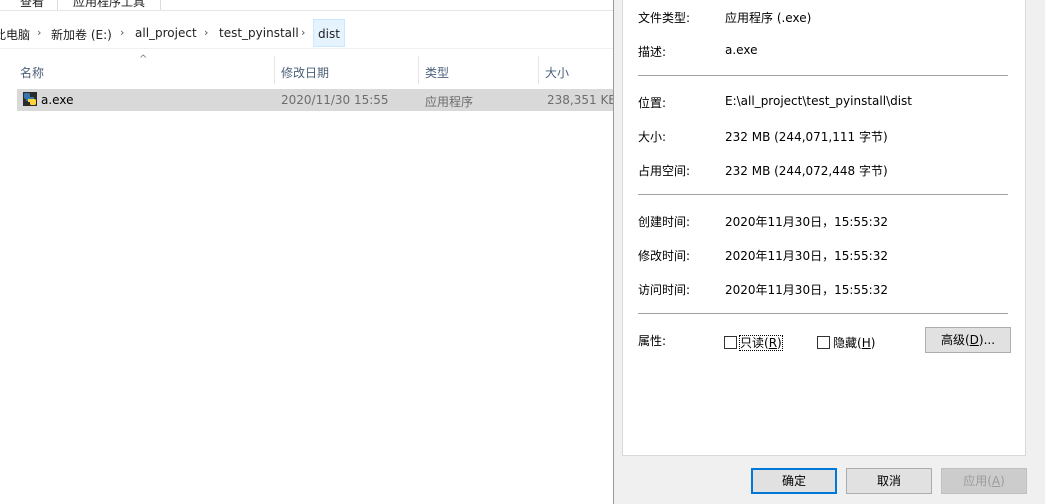 The image size is (1045, 504). Describe the element at coordinates (32, 5) in the screenshot. I see `ribbon-tab-view: 查看` at that location.